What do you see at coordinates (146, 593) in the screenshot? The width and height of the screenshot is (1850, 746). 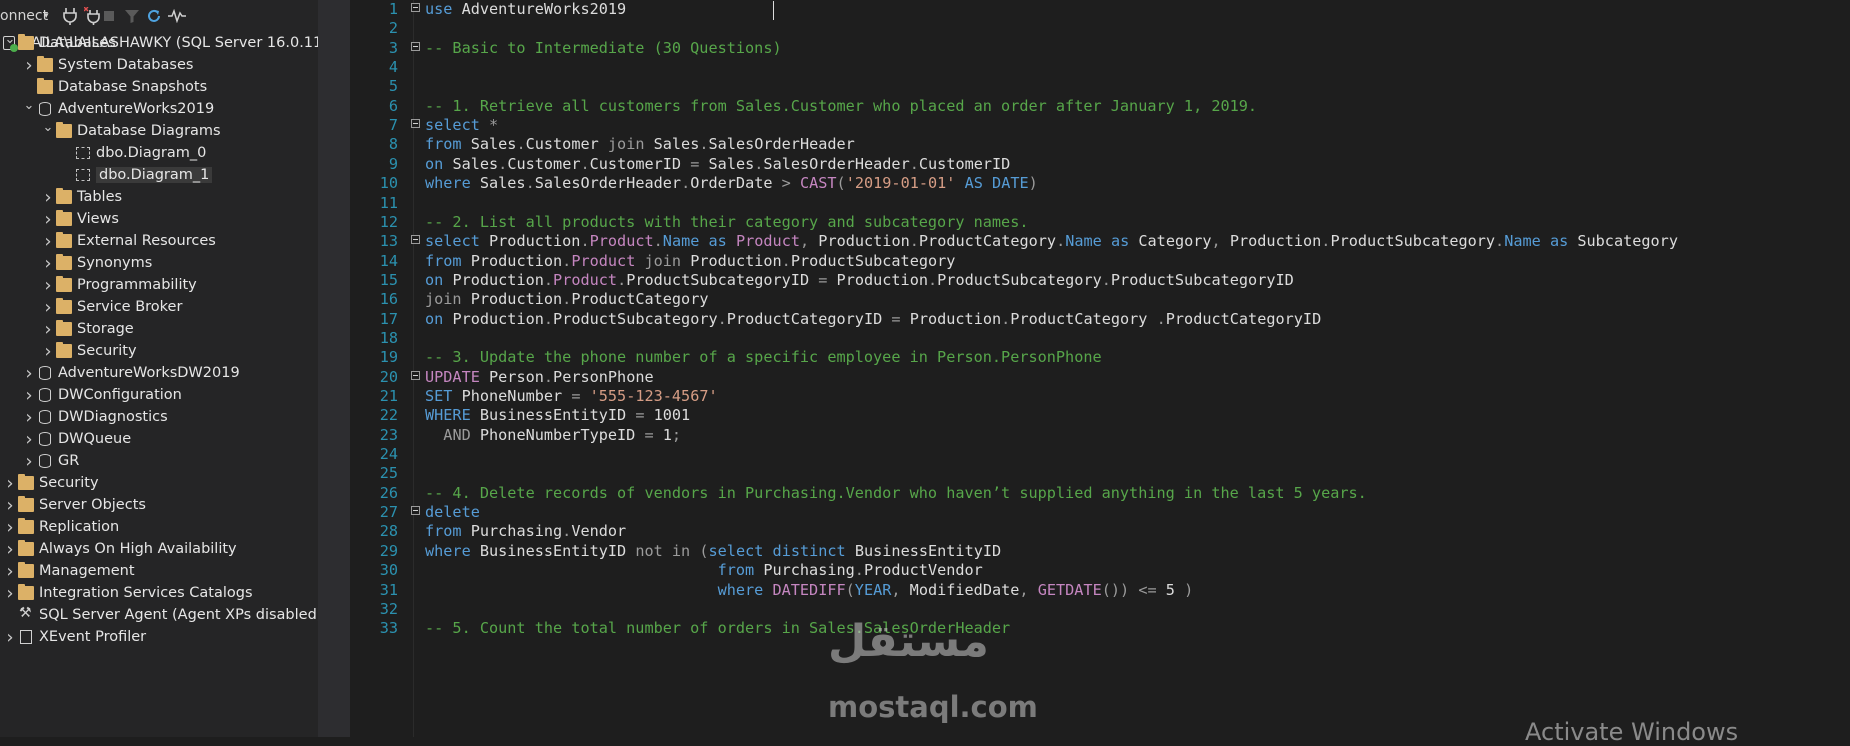 I see `tree-node-label: Integration Services Catalogs` at bounding box center [146, 593].